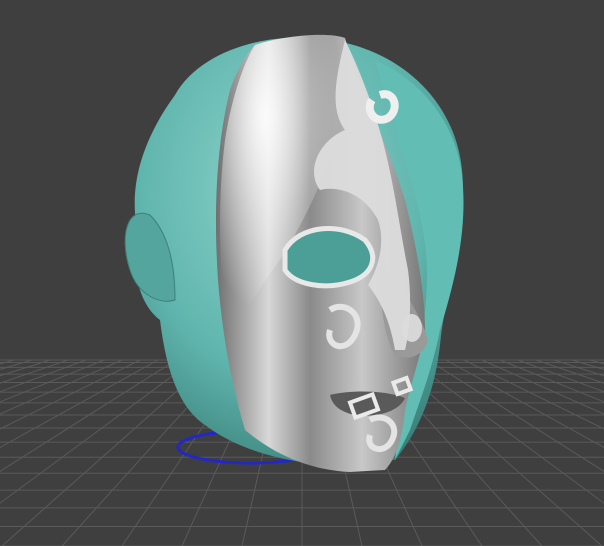  I want to click on eye-socket, so click(329, 257).